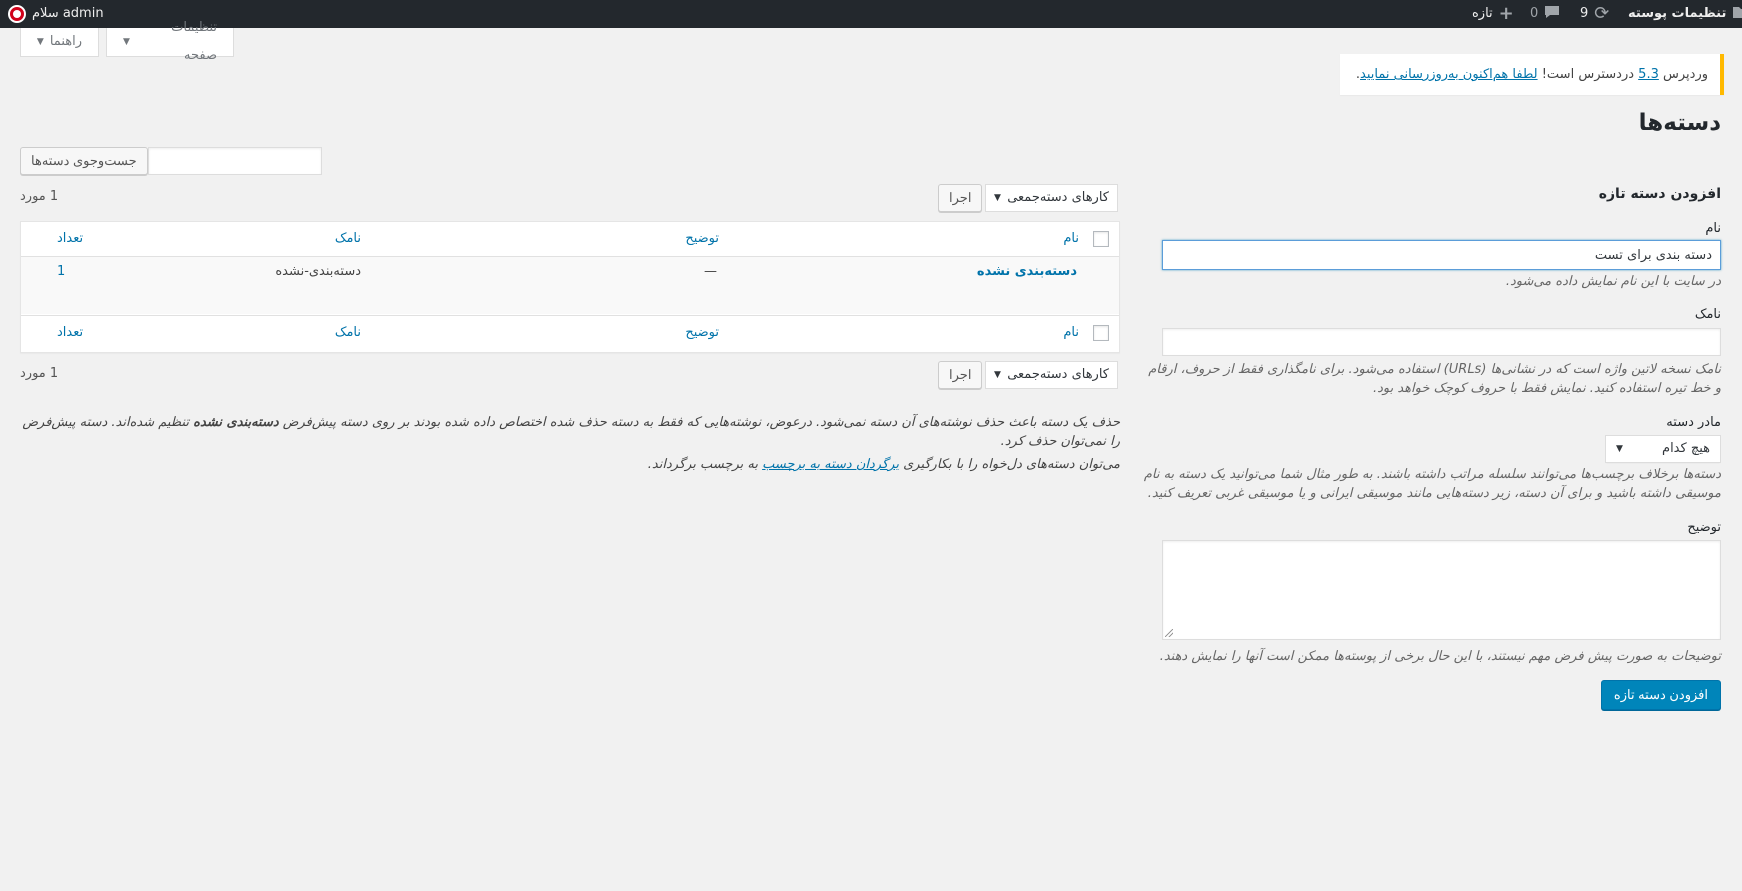 The image size is (1742, 891). What do you see at coordinates (1101, 333) in the screenshot?
I see `select-all-checkbox-bottom` at bounding box center [1101, 333].